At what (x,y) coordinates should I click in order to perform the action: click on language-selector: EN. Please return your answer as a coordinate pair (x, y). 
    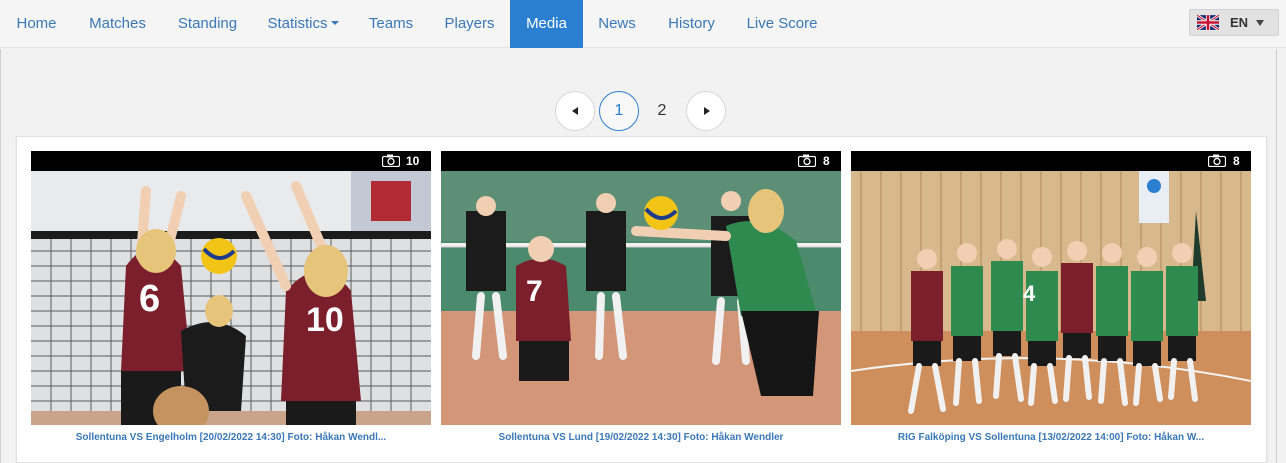
    Looking at the image, I should click on (1234, 22).